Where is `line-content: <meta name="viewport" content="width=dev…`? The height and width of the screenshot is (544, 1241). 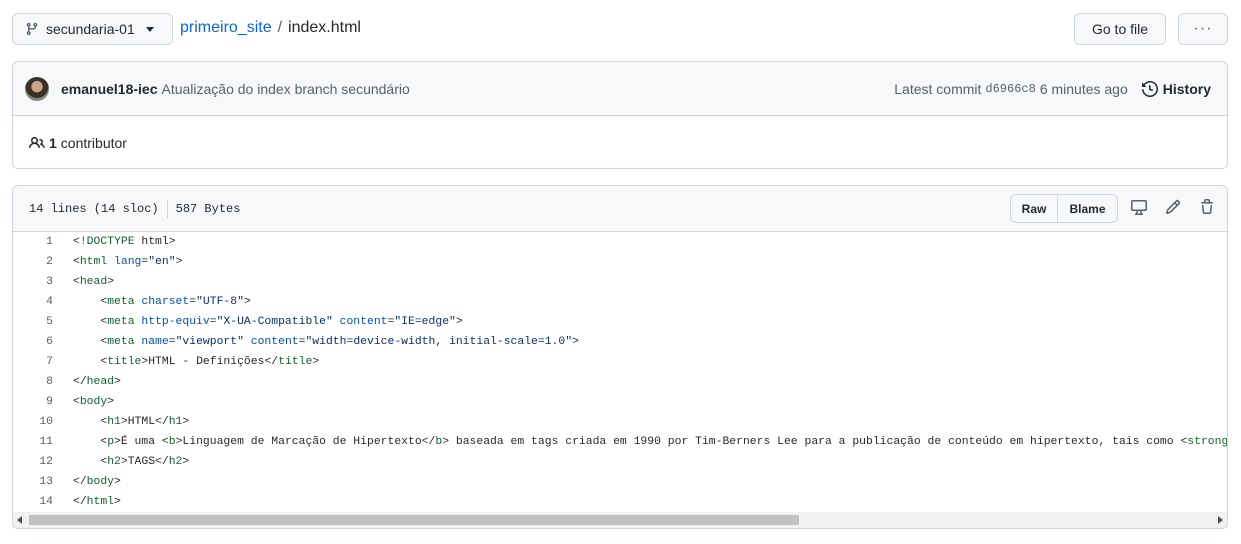 line-content: <meta name="viewport" content="width=dev… is located at coordinates (339, 342).